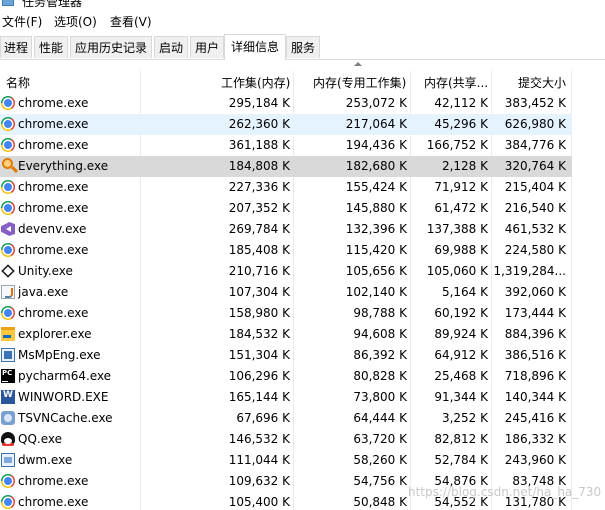  What do you see at coordinates (8, 3) in the screenshot?
I see `task-manager-icon` at bounding box center [8, 3].